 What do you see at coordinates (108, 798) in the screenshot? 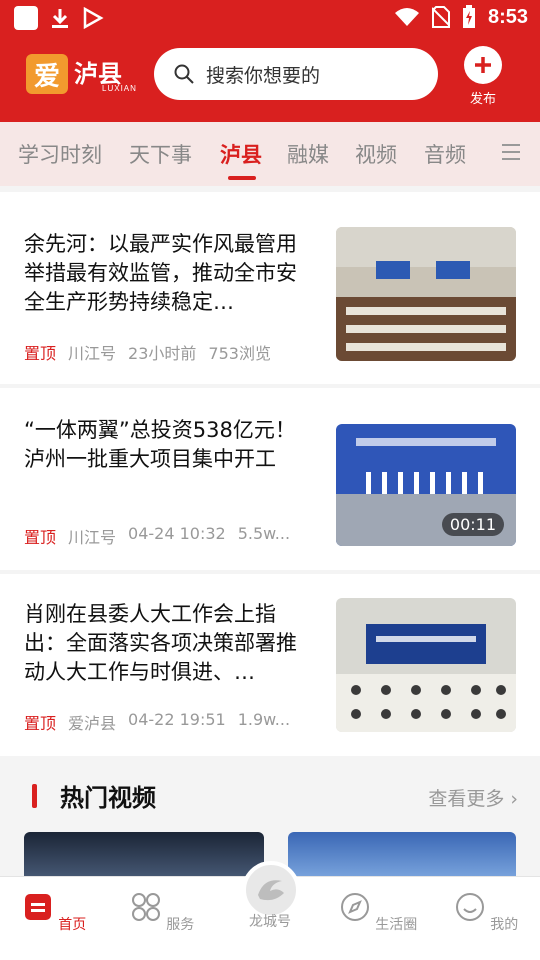
I see `hot-videos-heading: 热门视频` at bounding box center [108, 798].